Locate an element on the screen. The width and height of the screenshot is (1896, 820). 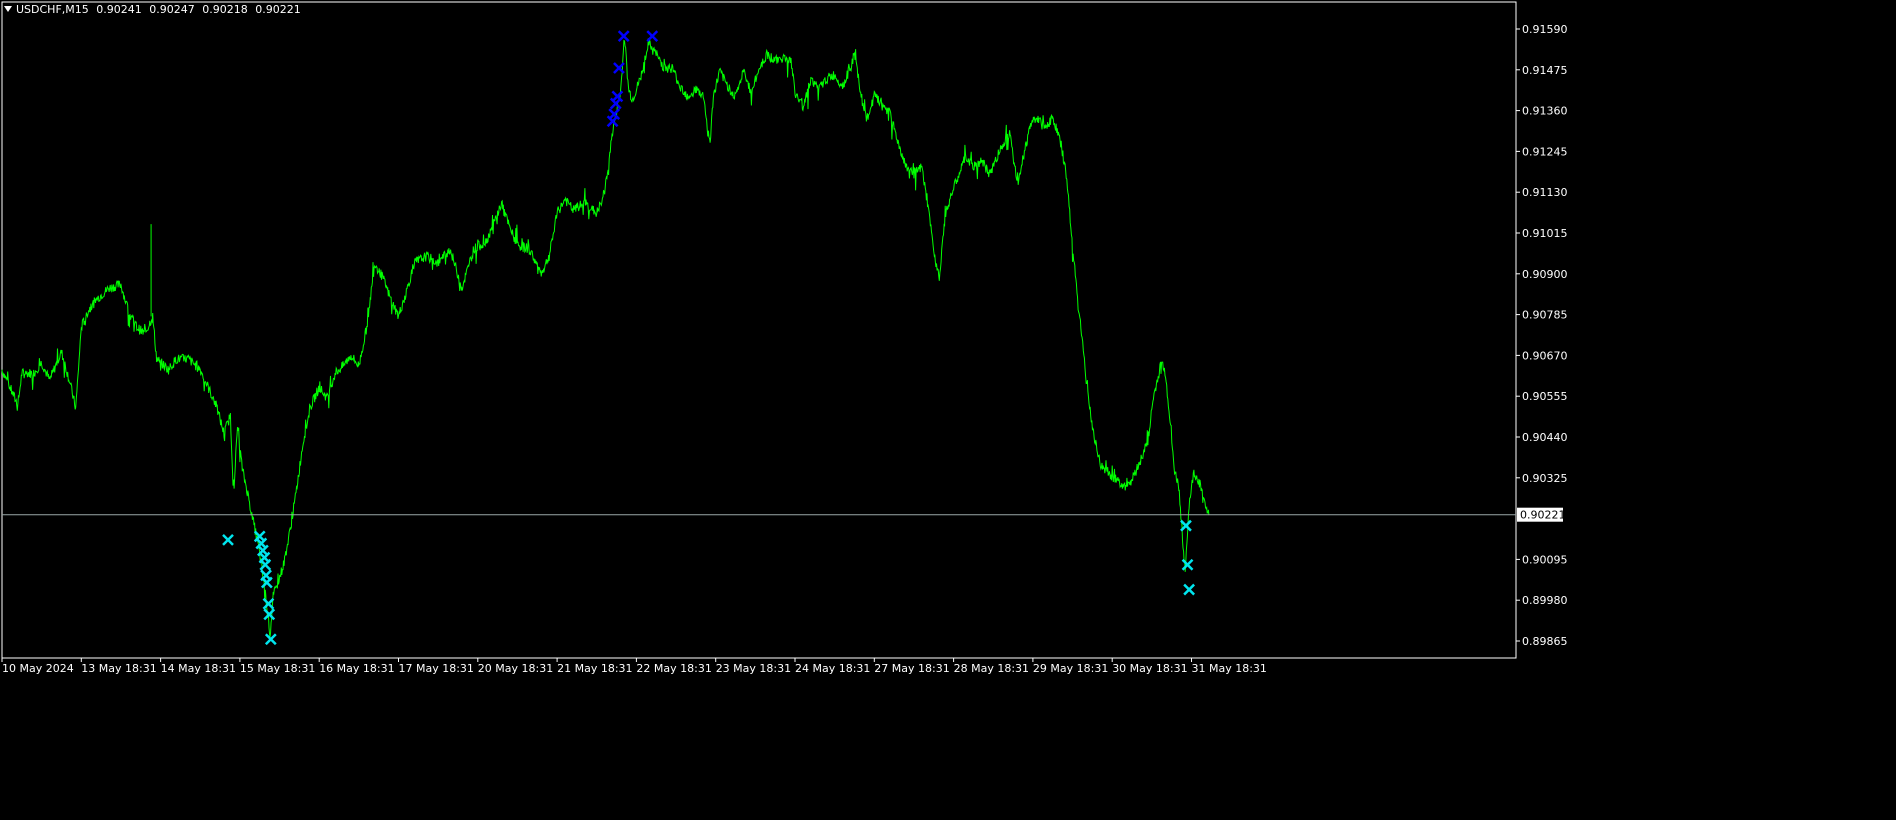
y-tick-label: 0.91590 is located at coordinates (1545, 29).